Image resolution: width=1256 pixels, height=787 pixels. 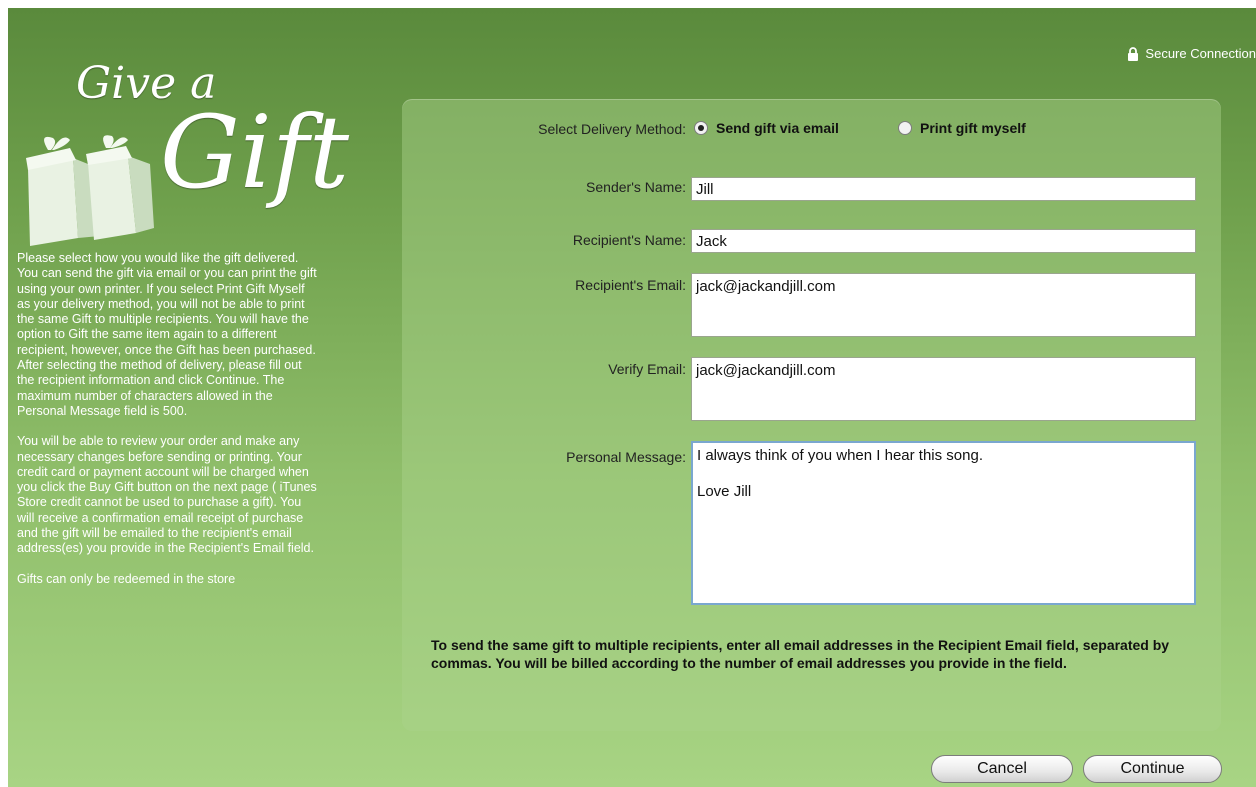 What do you see at coordinates (777, 128) in the screenshot?
I see `radio-send-via-email-label: Send gift via email` at bounding box center [777, 128].